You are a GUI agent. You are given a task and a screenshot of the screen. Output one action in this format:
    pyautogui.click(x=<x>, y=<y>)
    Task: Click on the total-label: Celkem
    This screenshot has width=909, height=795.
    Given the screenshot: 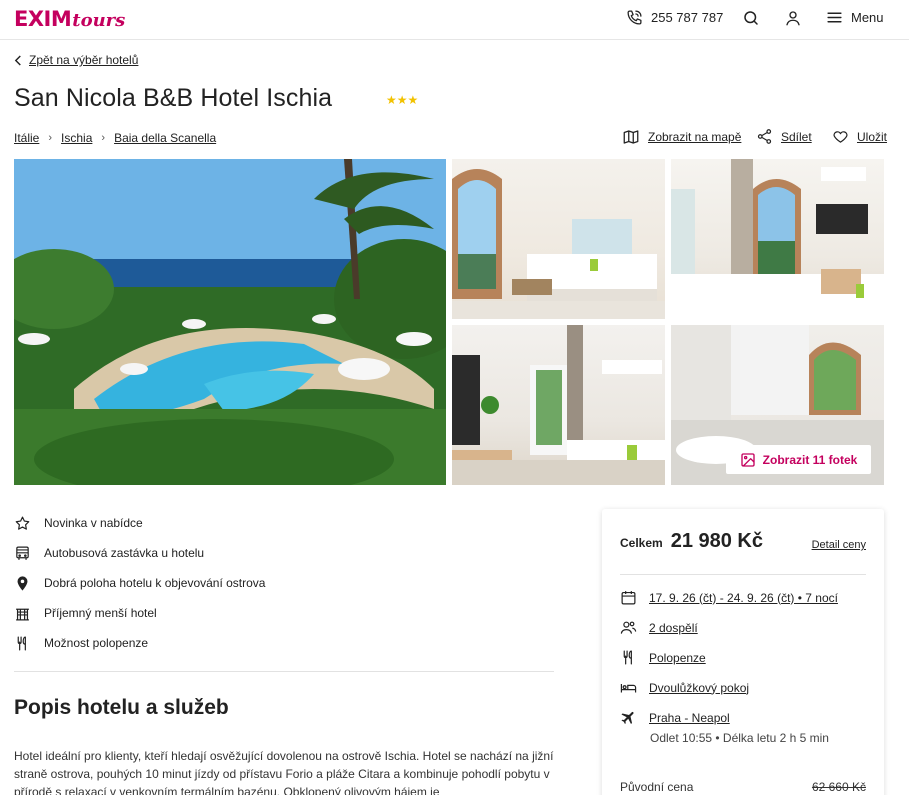 What is the action you would take?
    pyautogui.click(x=641, y=543)
    